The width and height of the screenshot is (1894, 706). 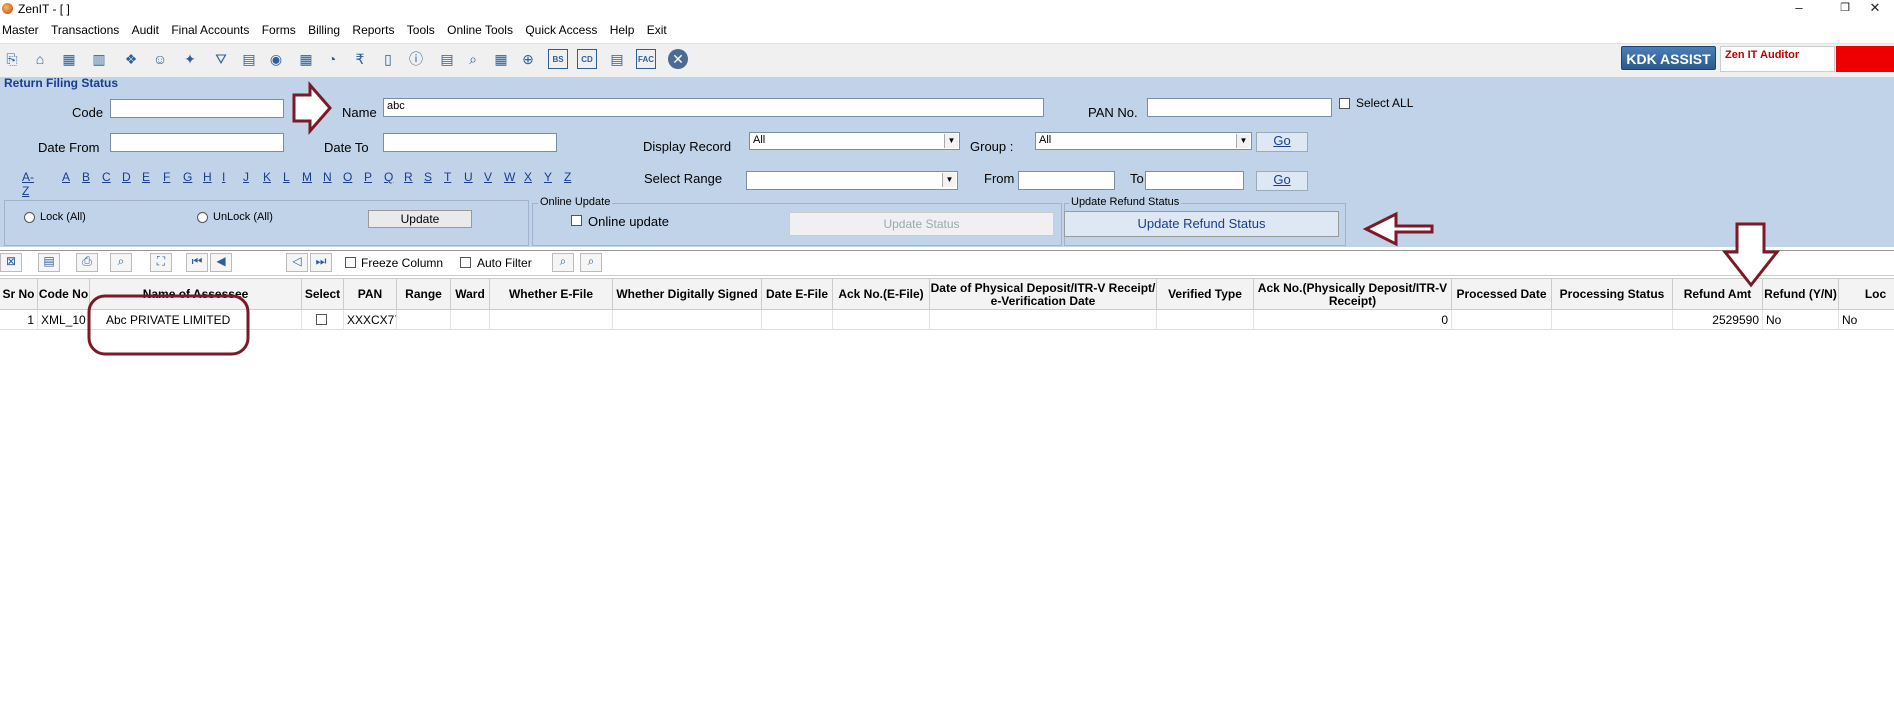 What do you see at coordinates (168, 325) in the screenshot?
I see `highlight-circle` at bounding box center [168, 325].